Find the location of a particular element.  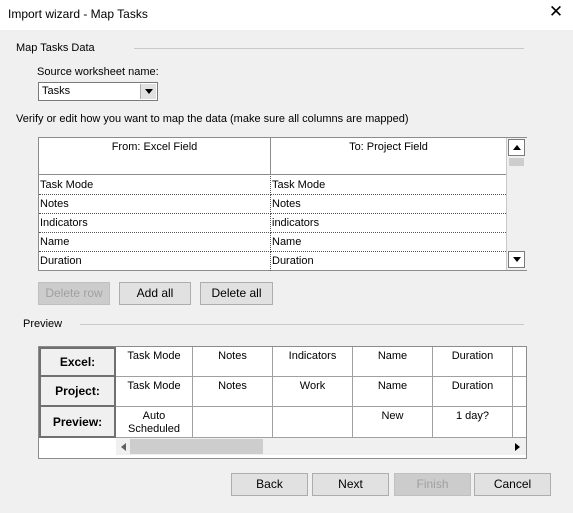

chevron-left-icon is located at coordinates (123, 446).